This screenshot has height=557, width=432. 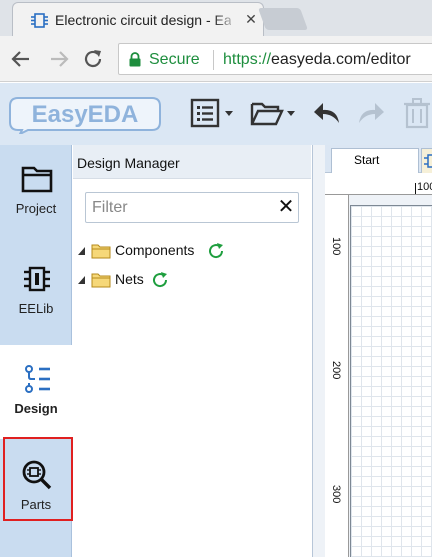 I want to click on tab-project: Project, so click(x=36, y=192).